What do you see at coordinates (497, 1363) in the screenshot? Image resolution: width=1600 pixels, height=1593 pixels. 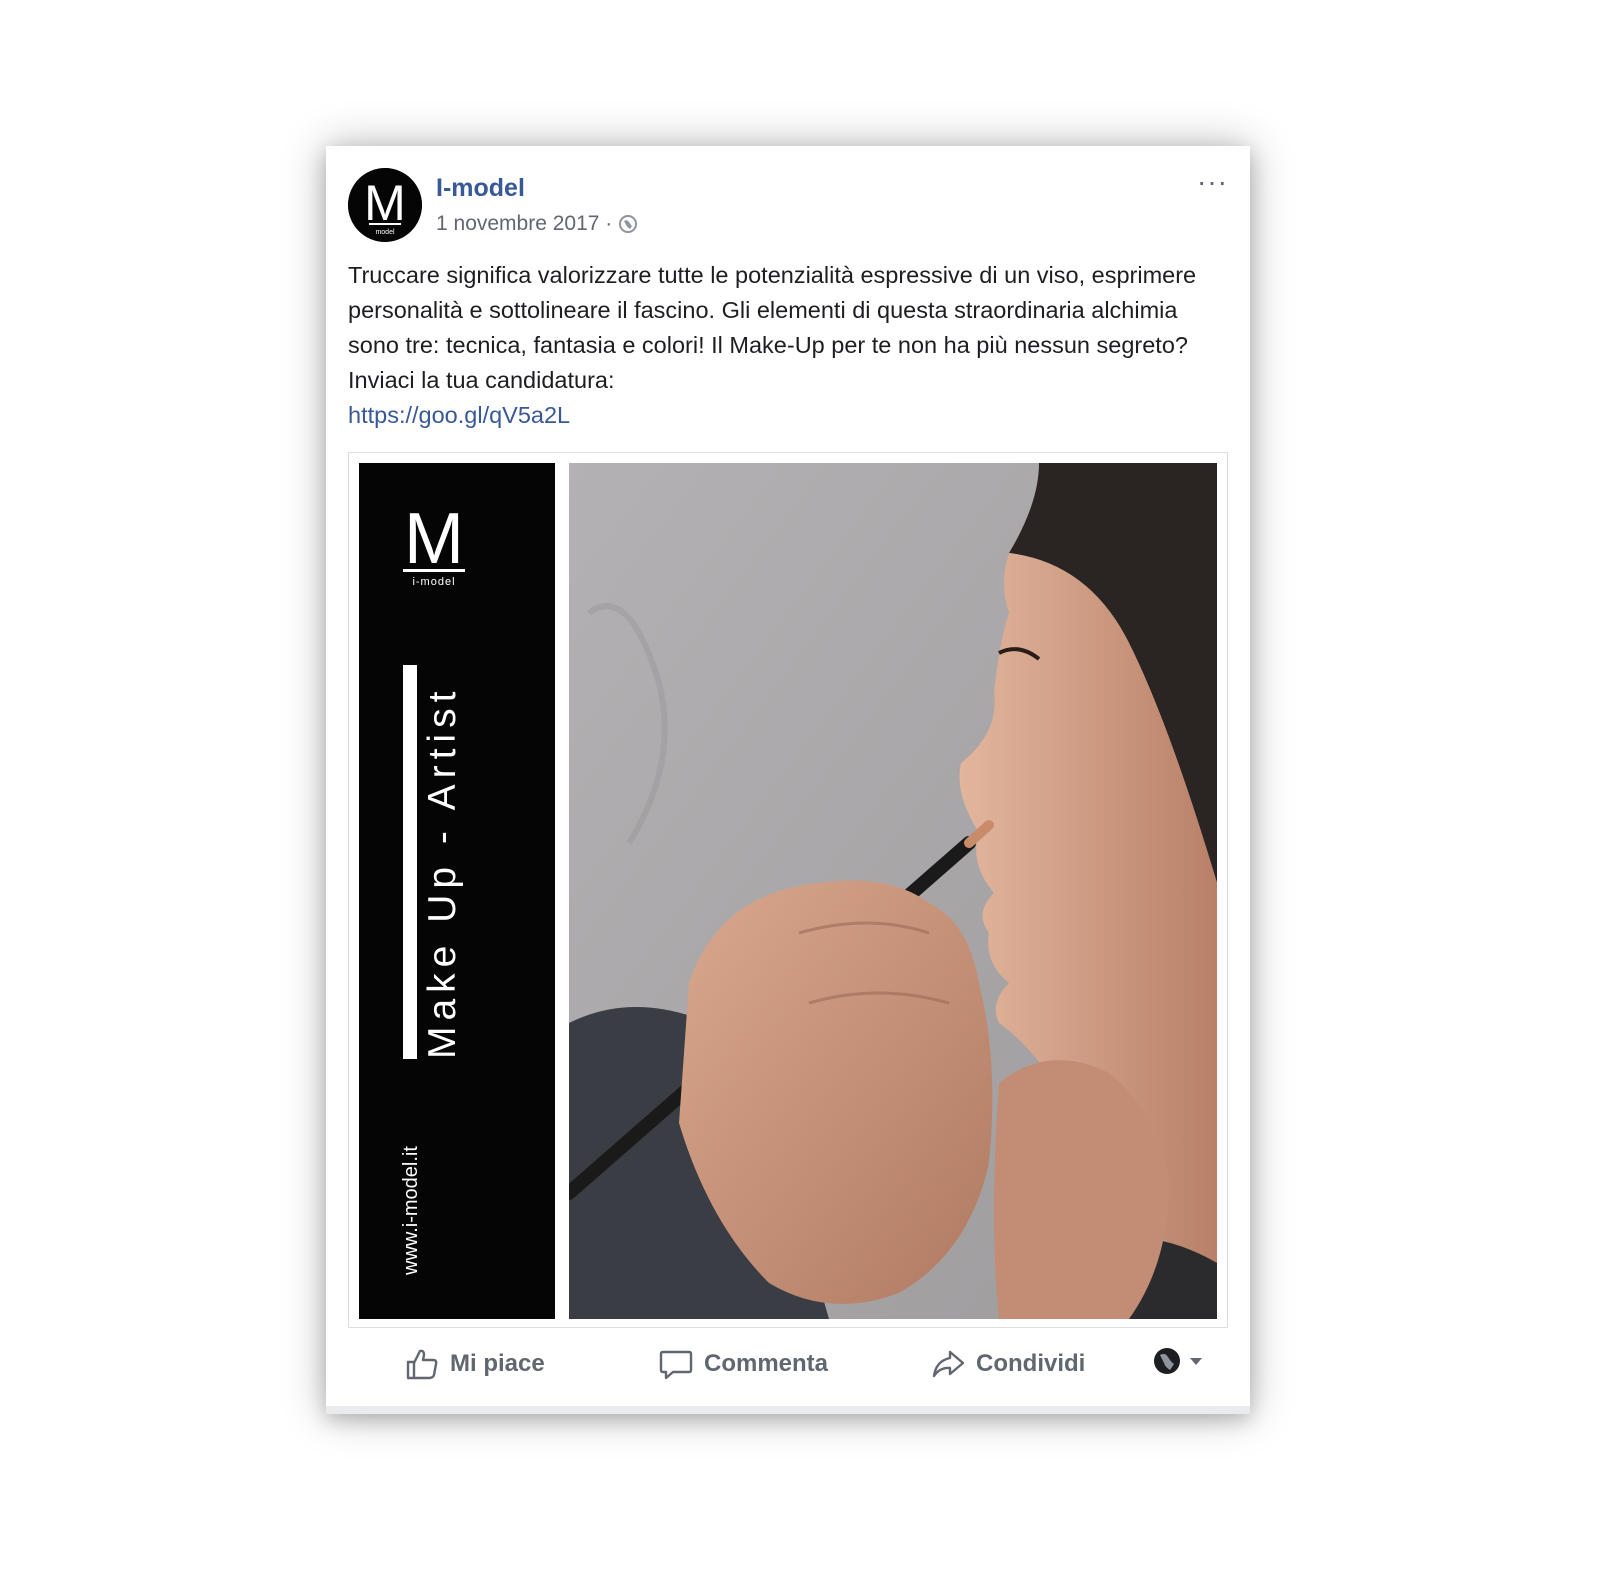 I see `like-label: Mi piace` at bounding box center [497, 1363].